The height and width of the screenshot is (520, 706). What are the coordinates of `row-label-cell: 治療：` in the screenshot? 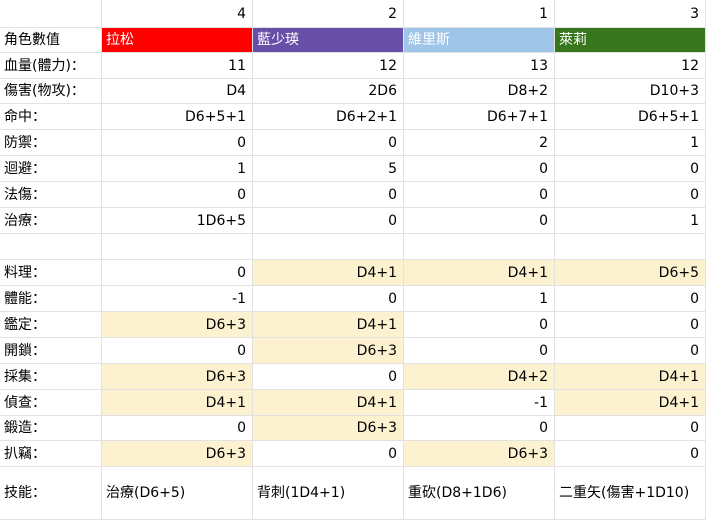 It's located at (51, 221).